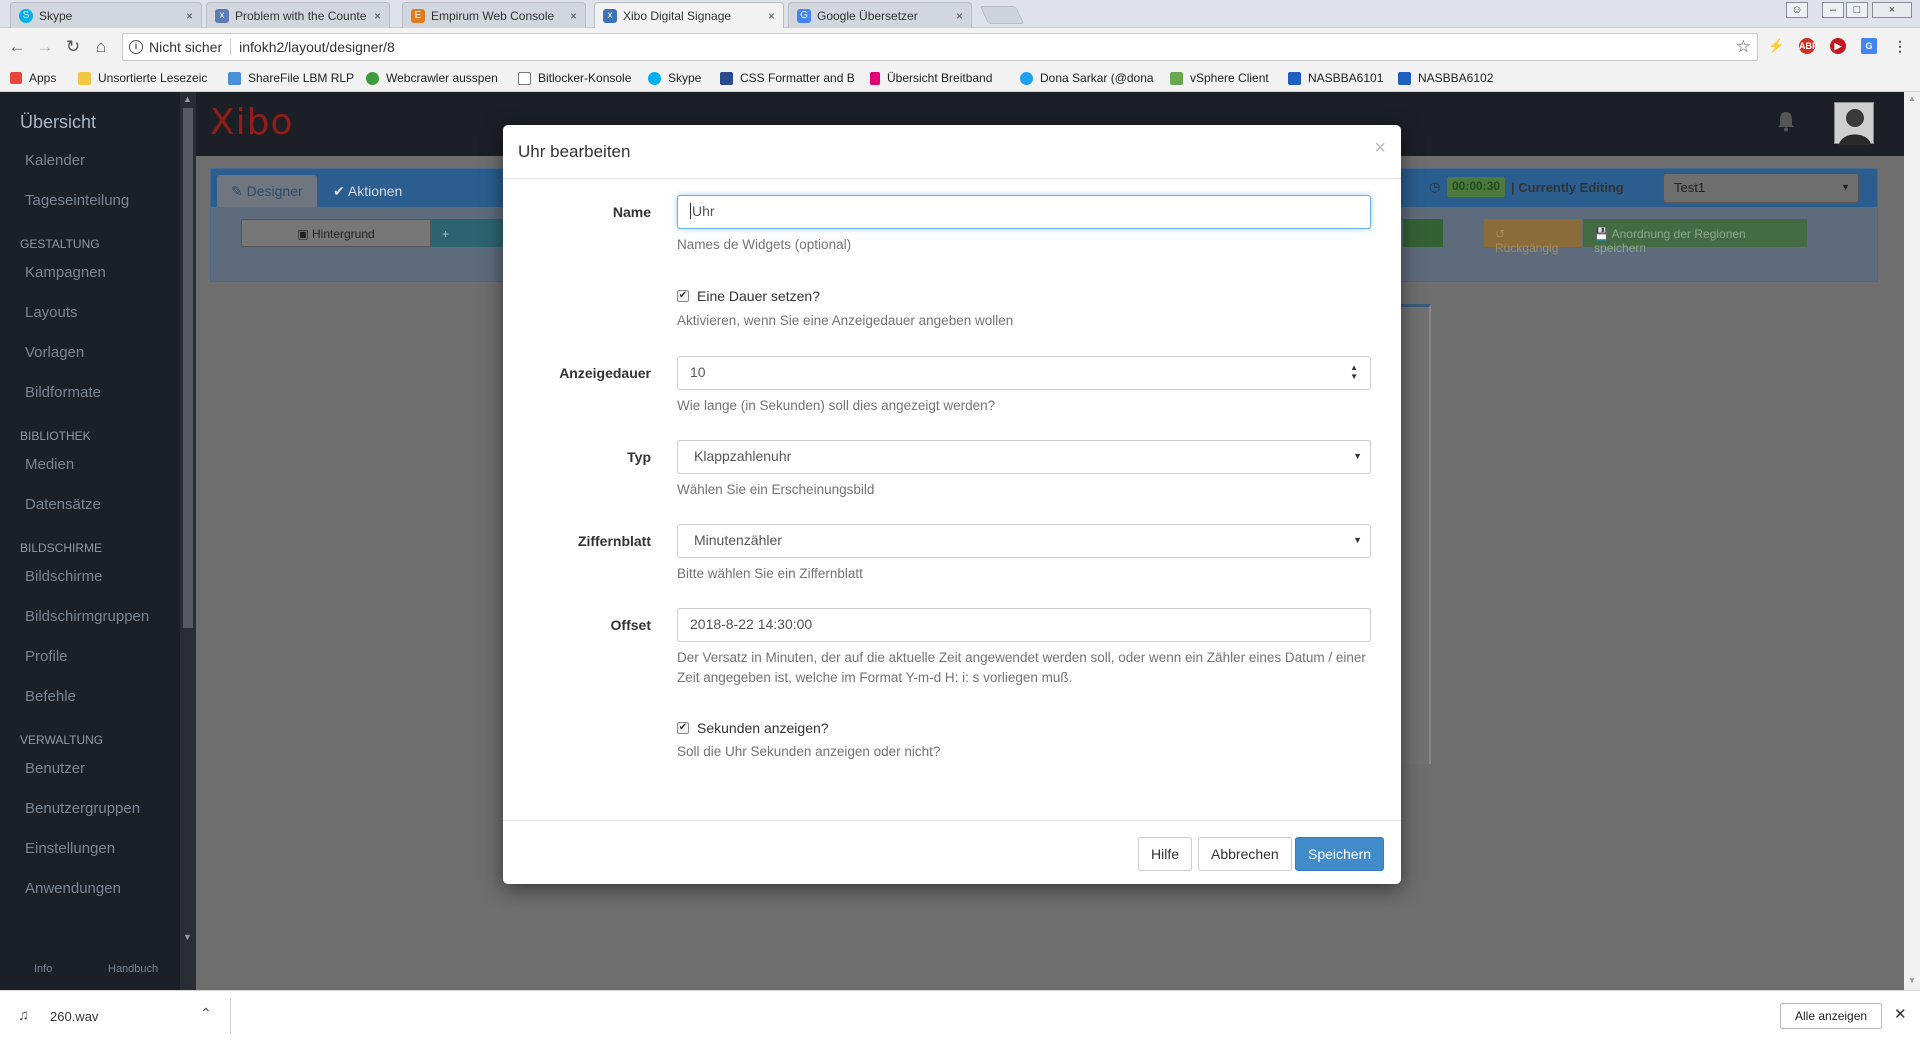 The height and width of the screenshot is (1040, 1920). Describe the element at coordinates (1024, 625) in the screenshot. I see `offset-field: 2018-8-22 14:30:00` at that location.